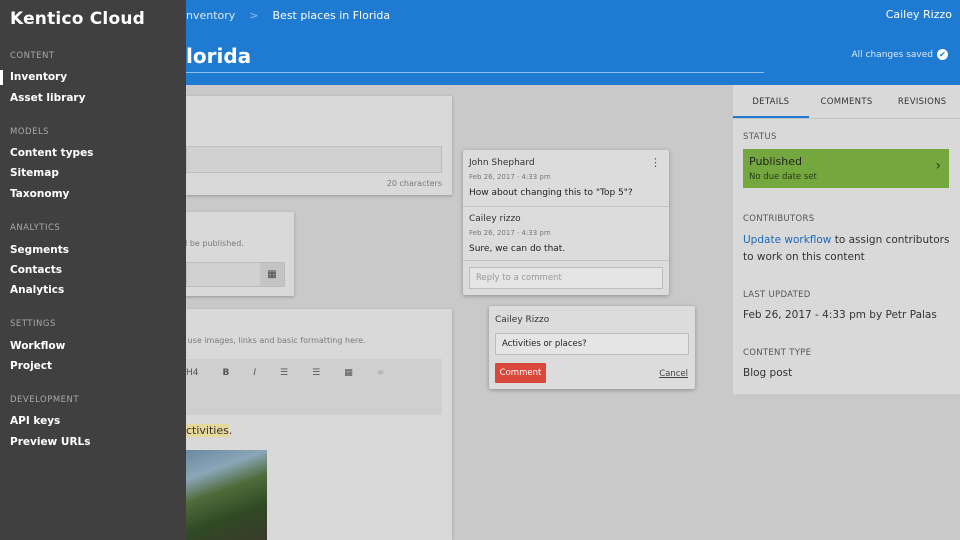  I want to click on comment-author: John Shephard, so click(502, 163).